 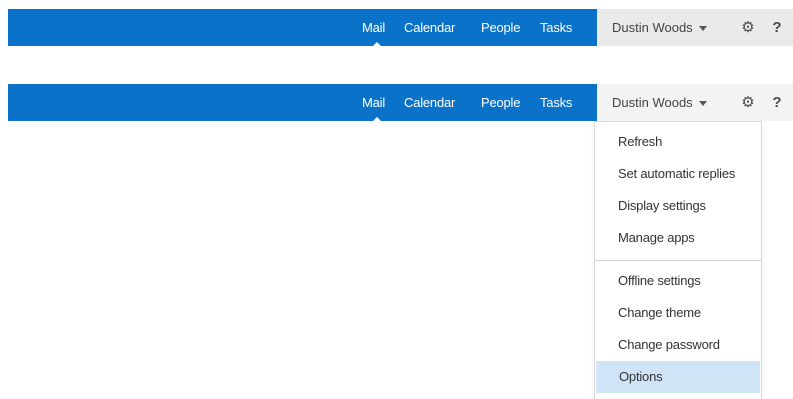 What do you see at coordinates (678, 206) in the screenshot?
I see `menu-item-display-settings: Display settings` at bounding box center [678, 206].